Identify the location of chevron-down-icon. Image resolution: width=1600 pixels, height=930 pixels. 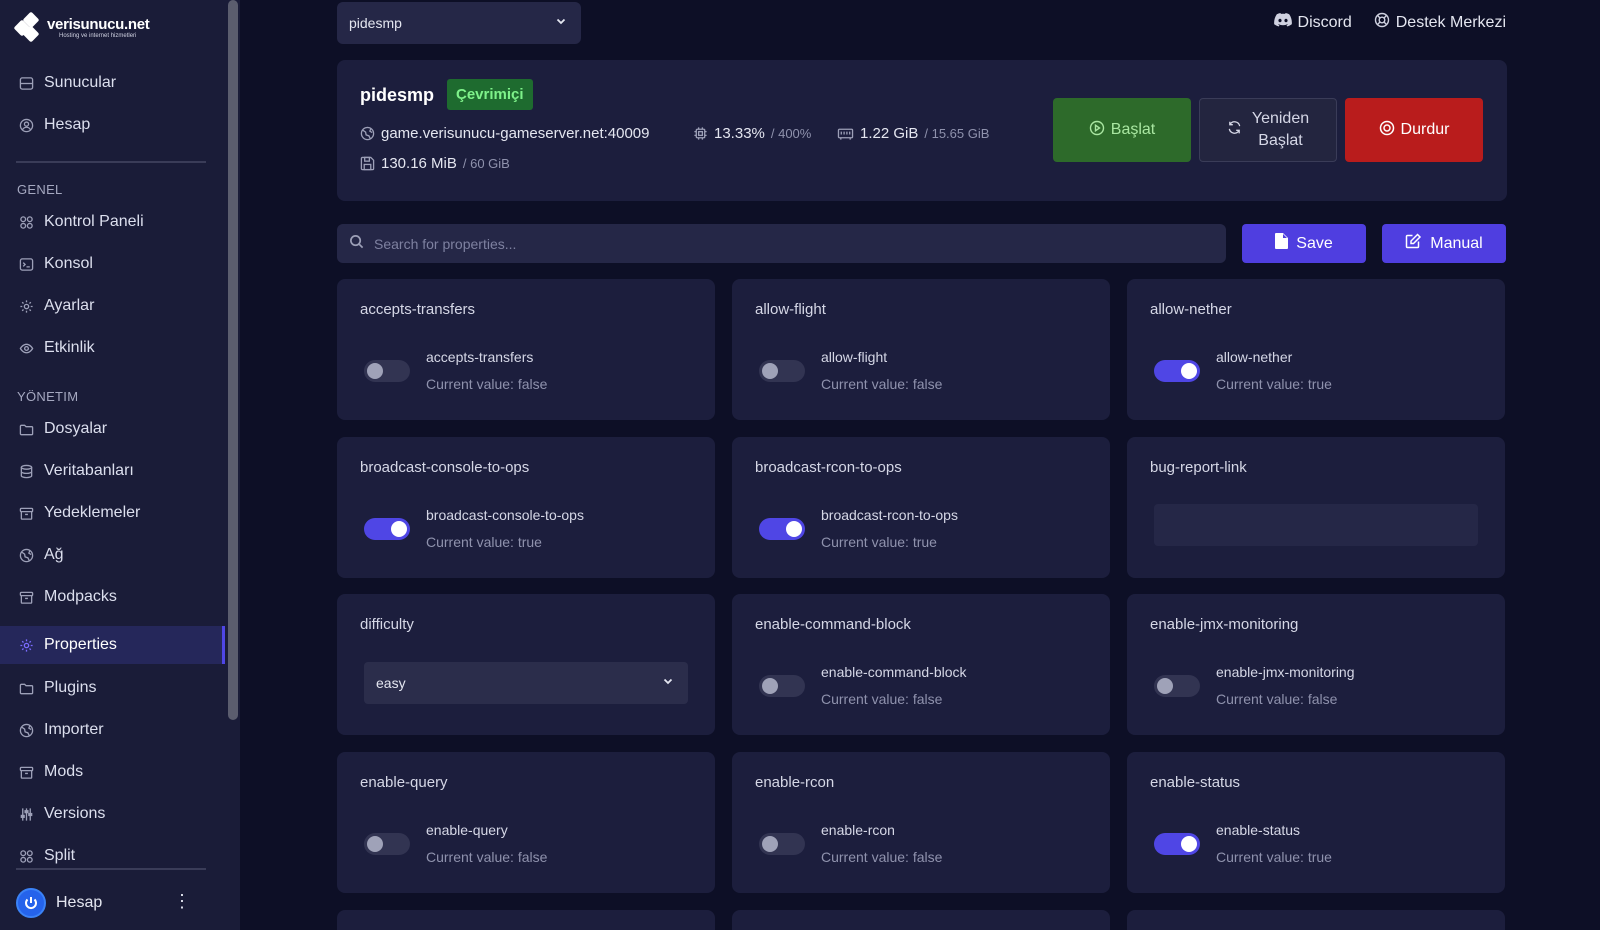
(561, 22).